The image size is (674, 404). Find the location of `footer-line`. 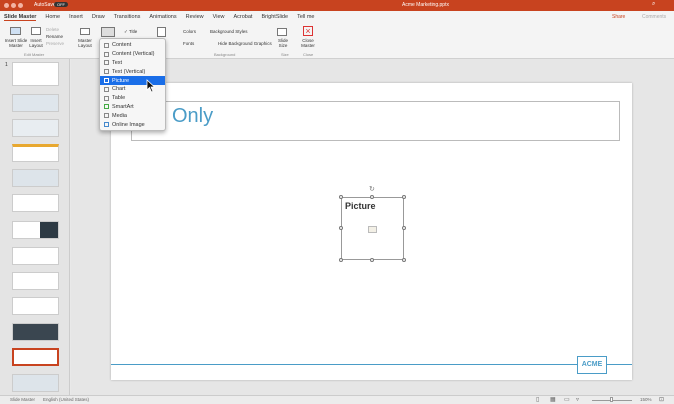

footer-line is located at coordinates (371, 364).